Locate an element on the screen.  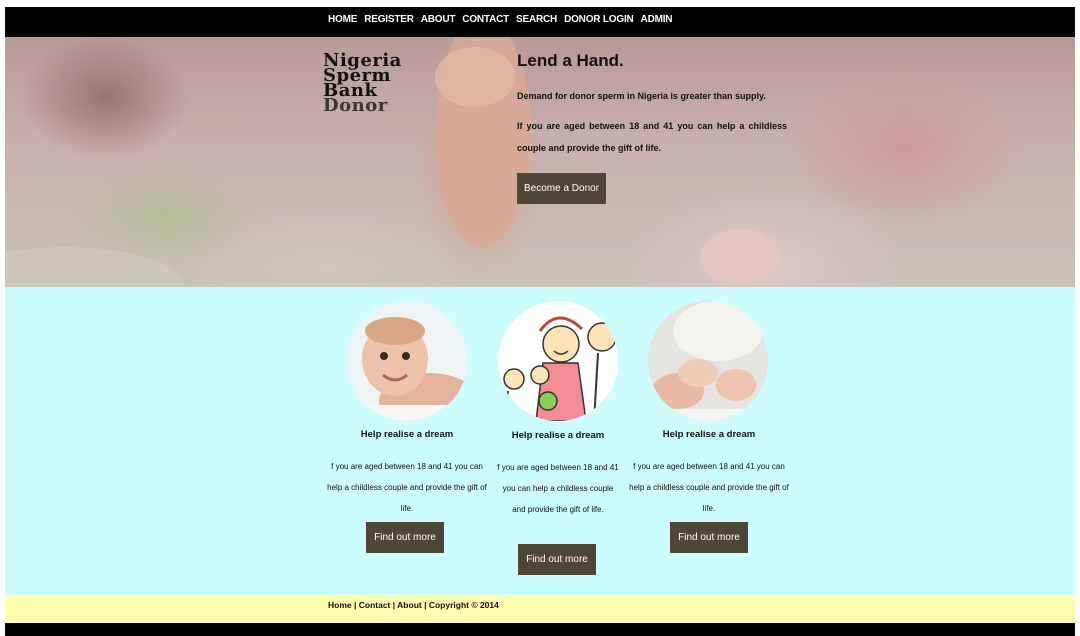
hero-title: Lend a Hand. is located at coordinates (570, 60).